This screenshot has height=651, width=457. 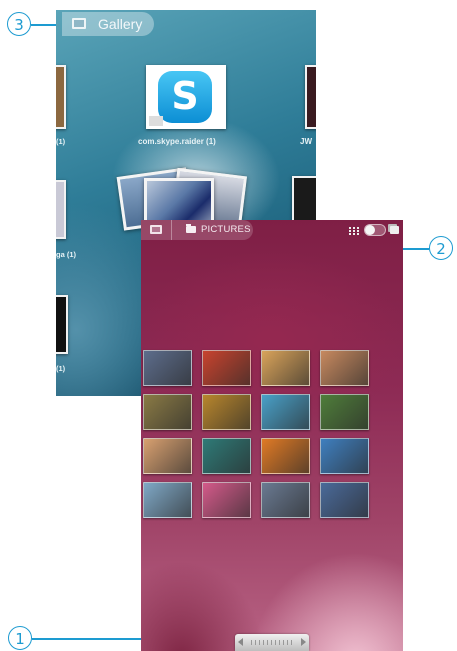 What do you see at coordinates (303, 642) in the screenshot?
I see `scroll-right-arrow-icon` at bounding box center [303, 642].